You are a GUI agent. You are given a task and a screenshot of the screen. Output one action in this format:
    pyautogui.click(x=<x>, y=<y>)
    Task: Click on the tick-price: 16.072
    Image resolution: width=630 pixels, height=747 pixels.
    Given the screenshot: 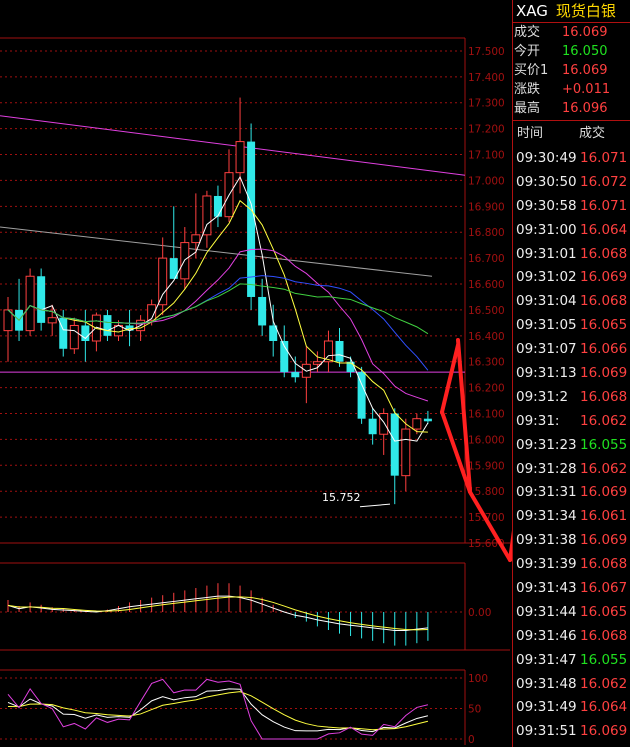 What is the action you would take?
    pyautogui.click(x=604, y=181)
    